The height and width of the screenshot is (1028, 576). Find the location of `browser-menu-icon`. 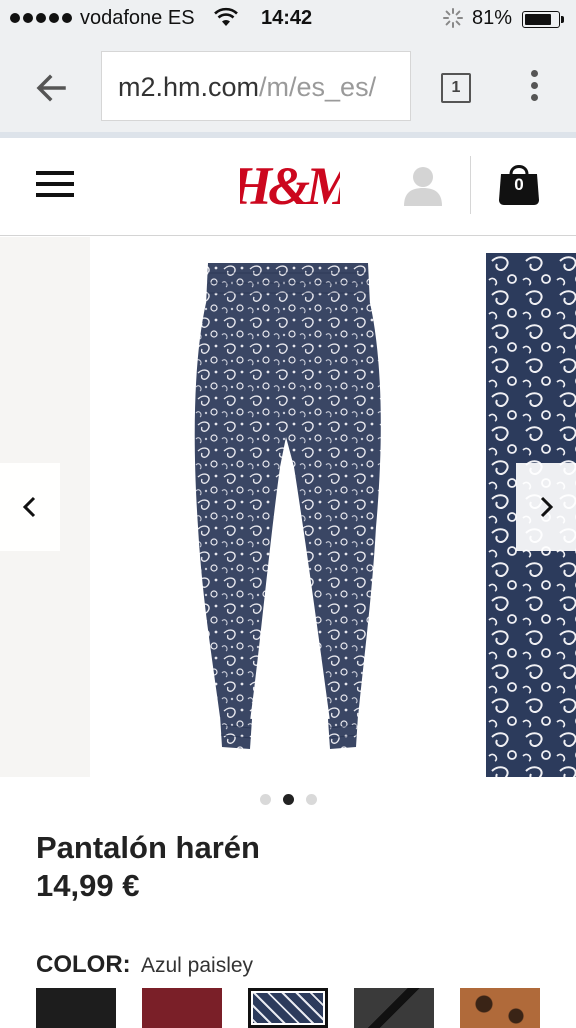

browser-menu-icon is located at coordinates (534, 88).